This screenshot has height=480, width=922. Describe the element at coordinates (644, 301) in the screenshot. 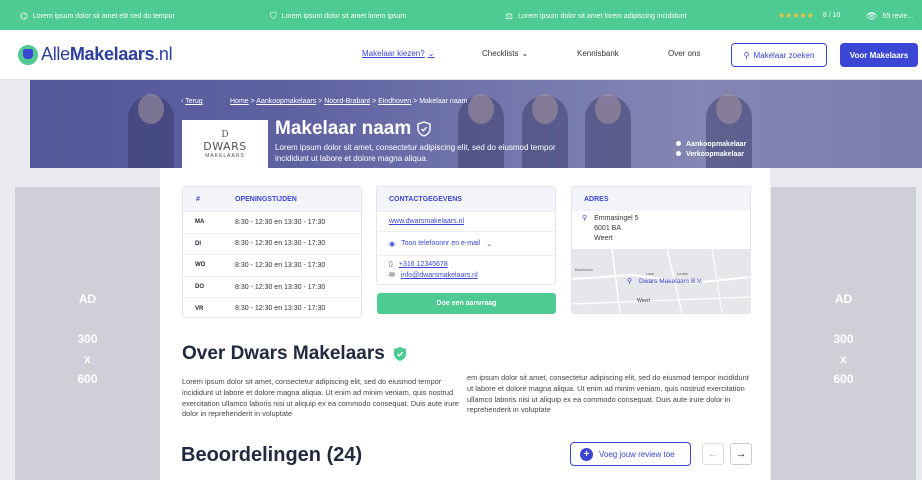

I see `map-label: Weert` at that location.